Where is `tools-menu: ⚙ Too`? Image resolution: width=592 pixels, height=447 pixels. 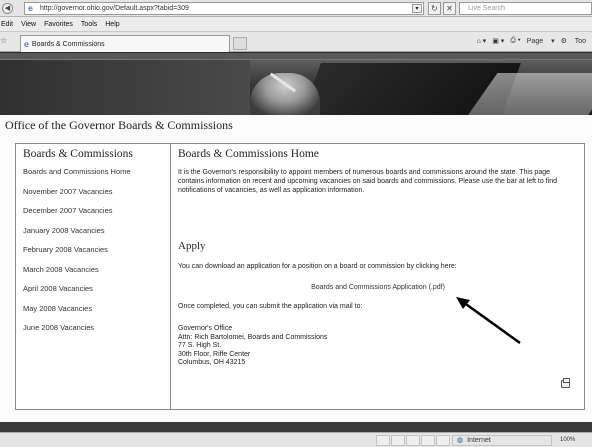
tools-menu: ⚙ Too is located at coordinates (576, 41).